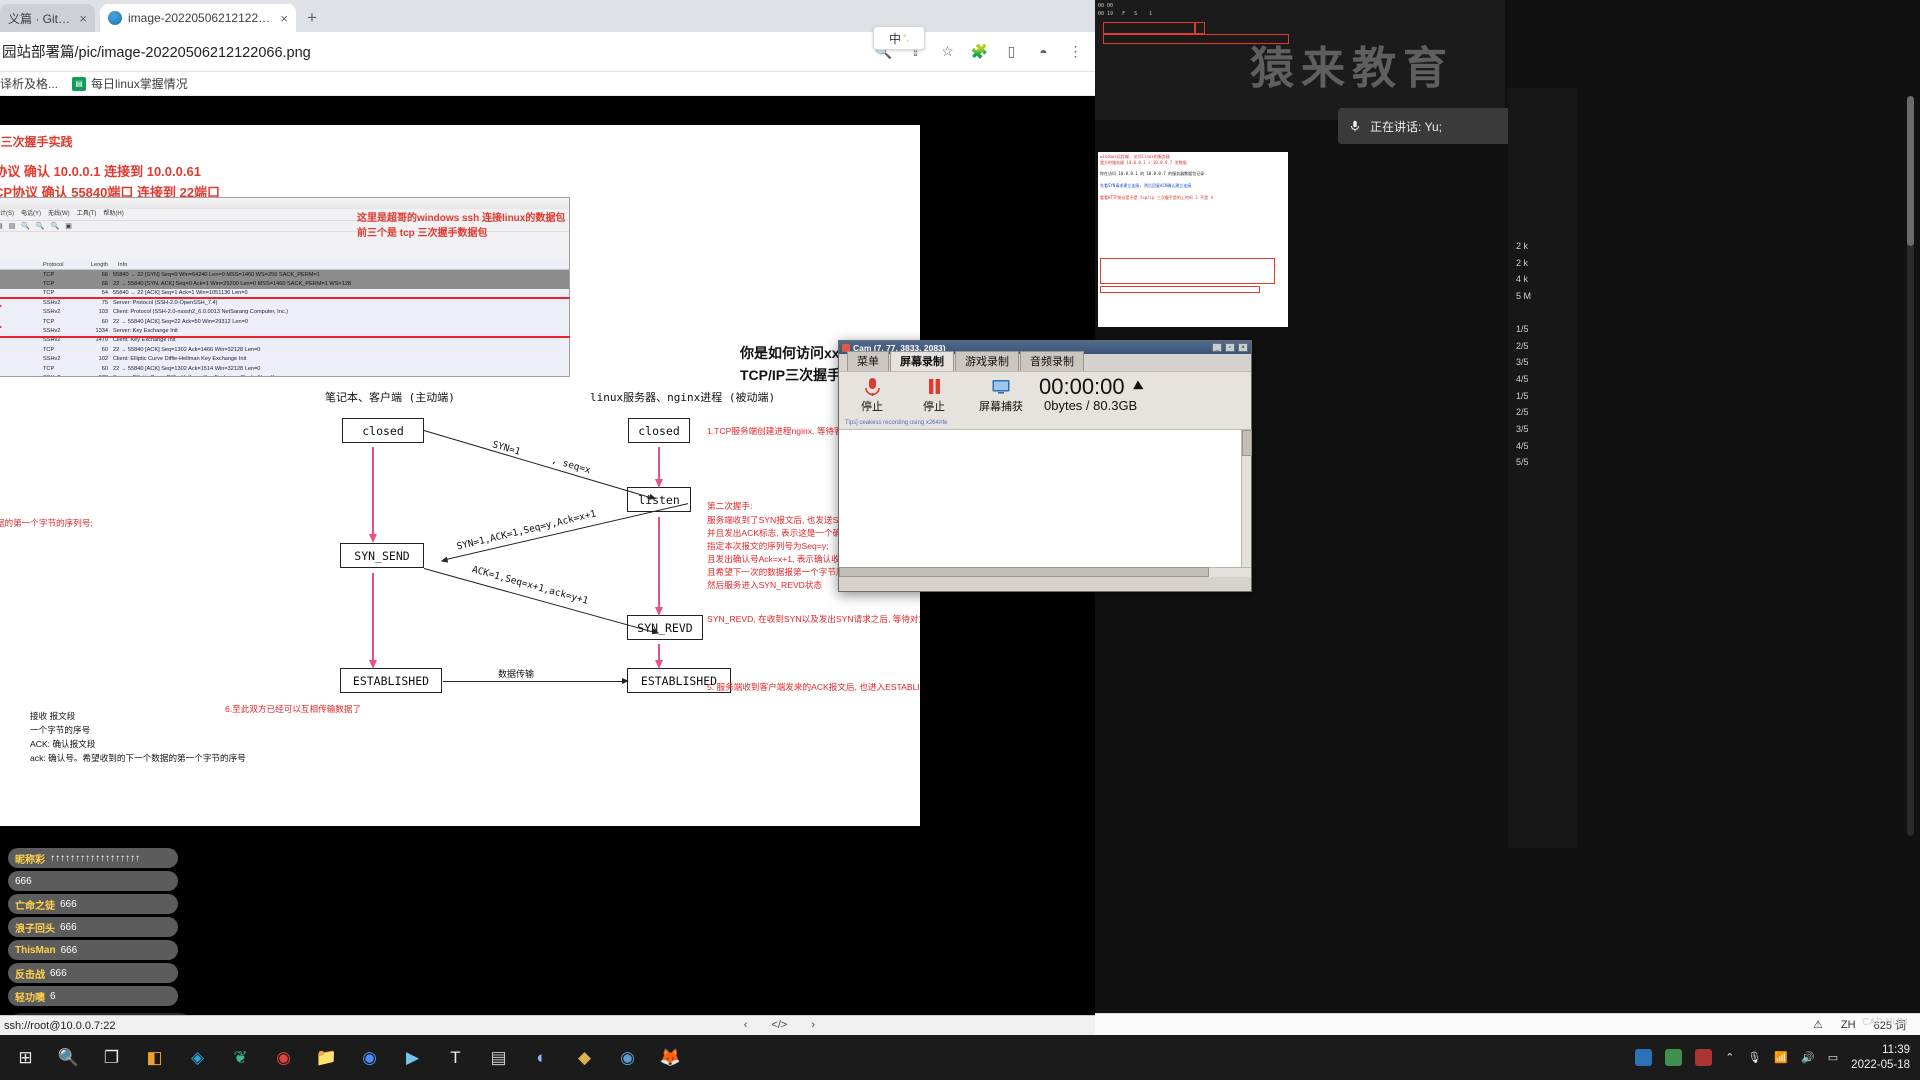 This screenshot has height=1080, width=1920. Describe the element at coordinates (1848, 1025) in the screenshot. I see `language-indicator: ZH` at that location.